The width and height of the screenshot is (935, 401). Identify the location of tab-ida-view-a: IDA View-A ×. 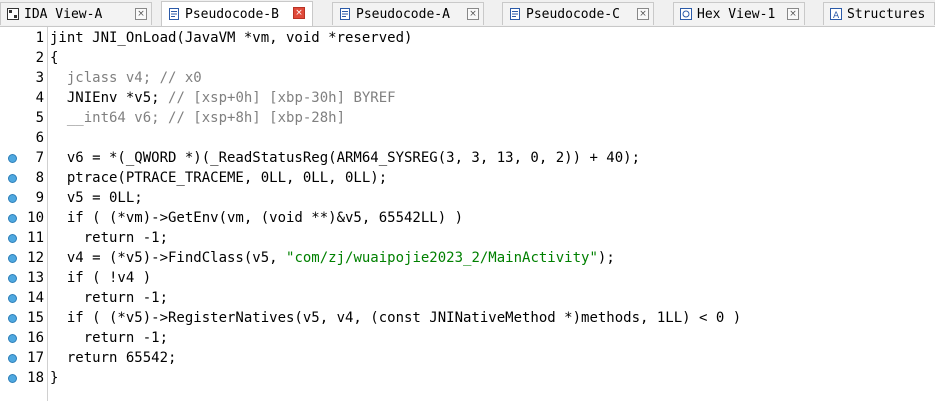
(76, 13).